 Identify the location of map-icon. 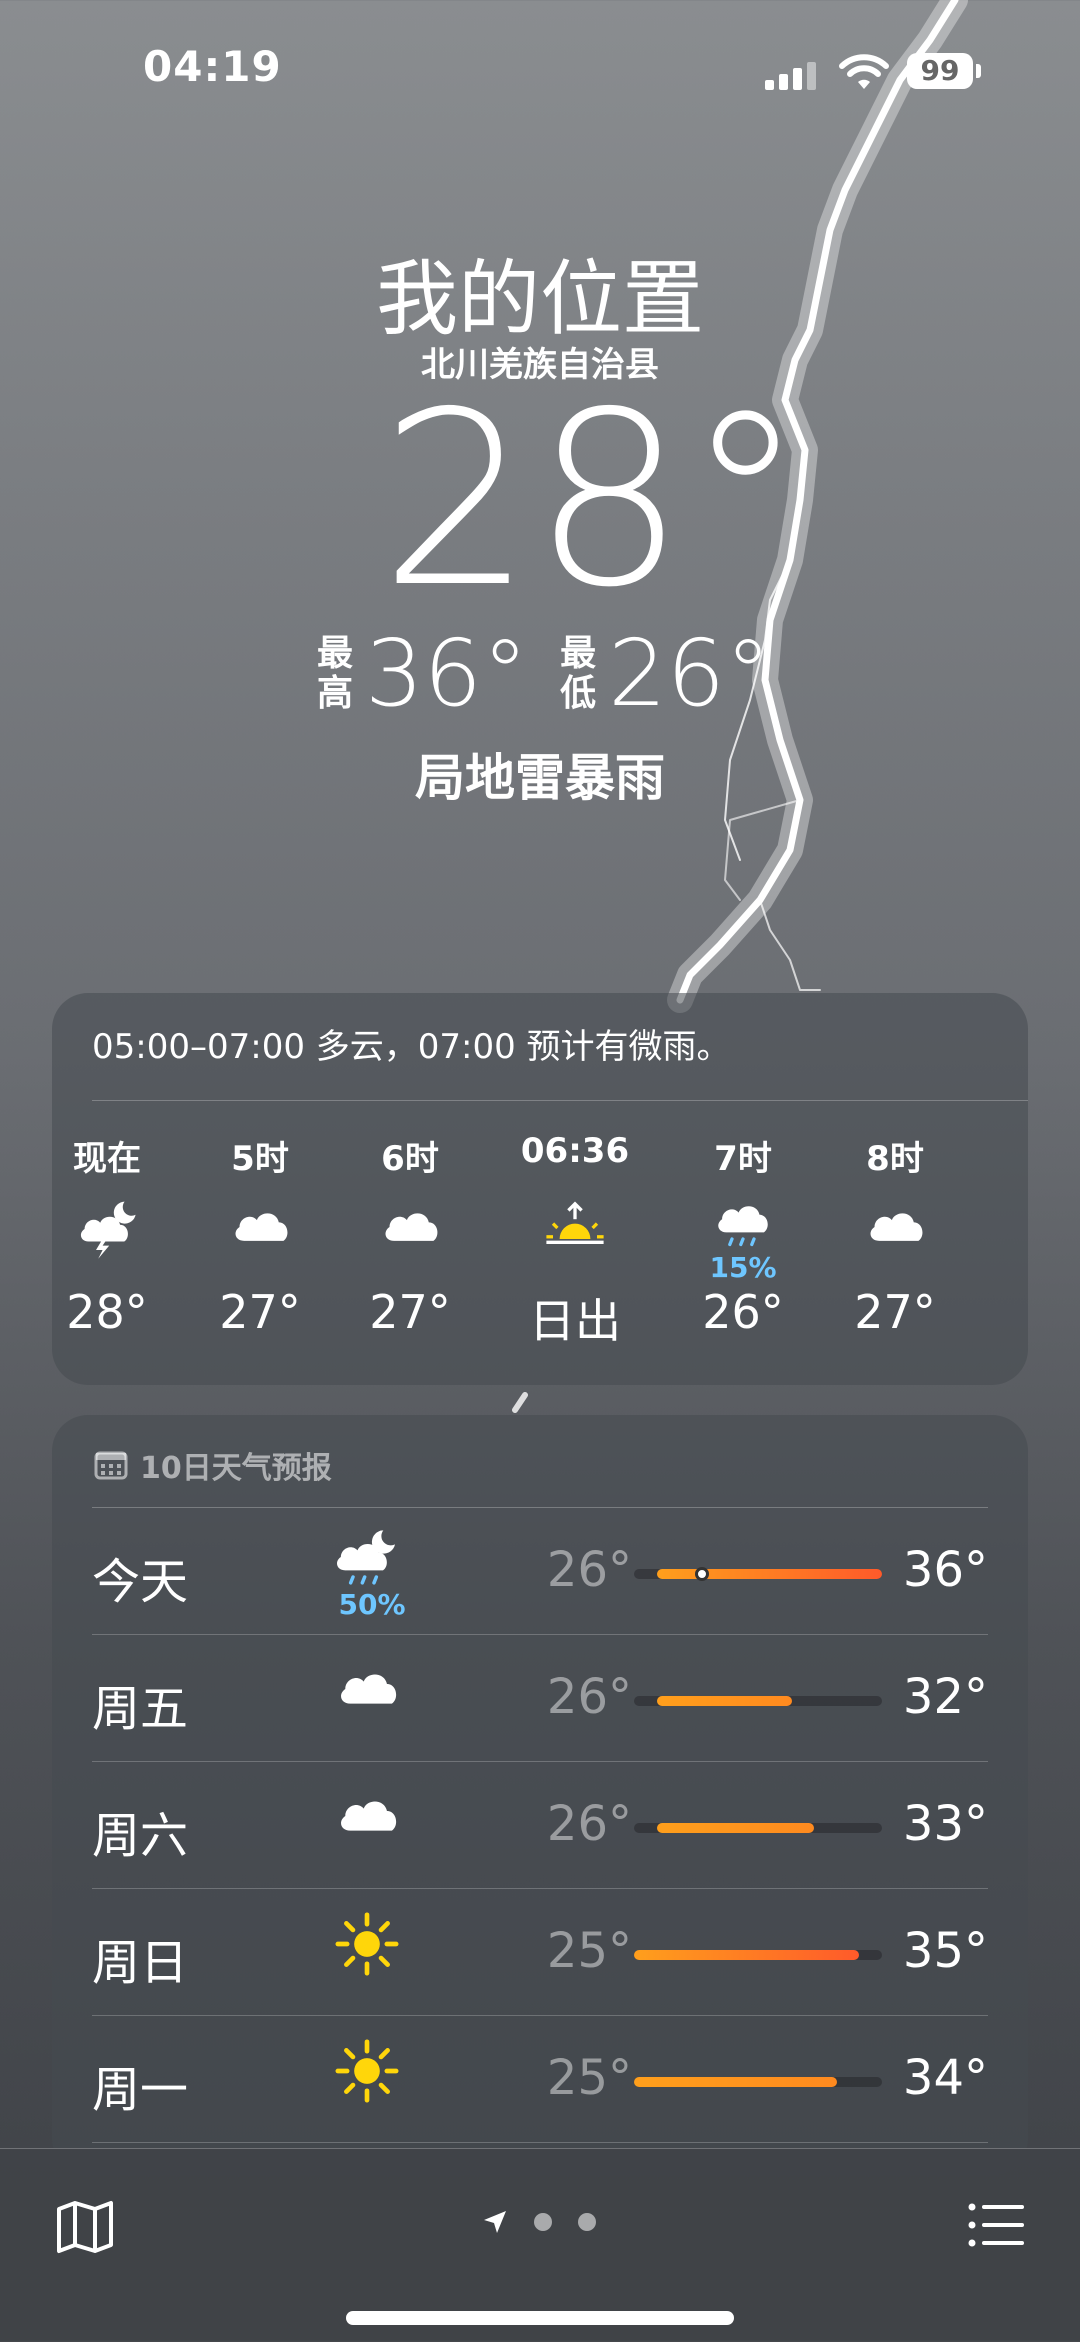
(85, 2227).